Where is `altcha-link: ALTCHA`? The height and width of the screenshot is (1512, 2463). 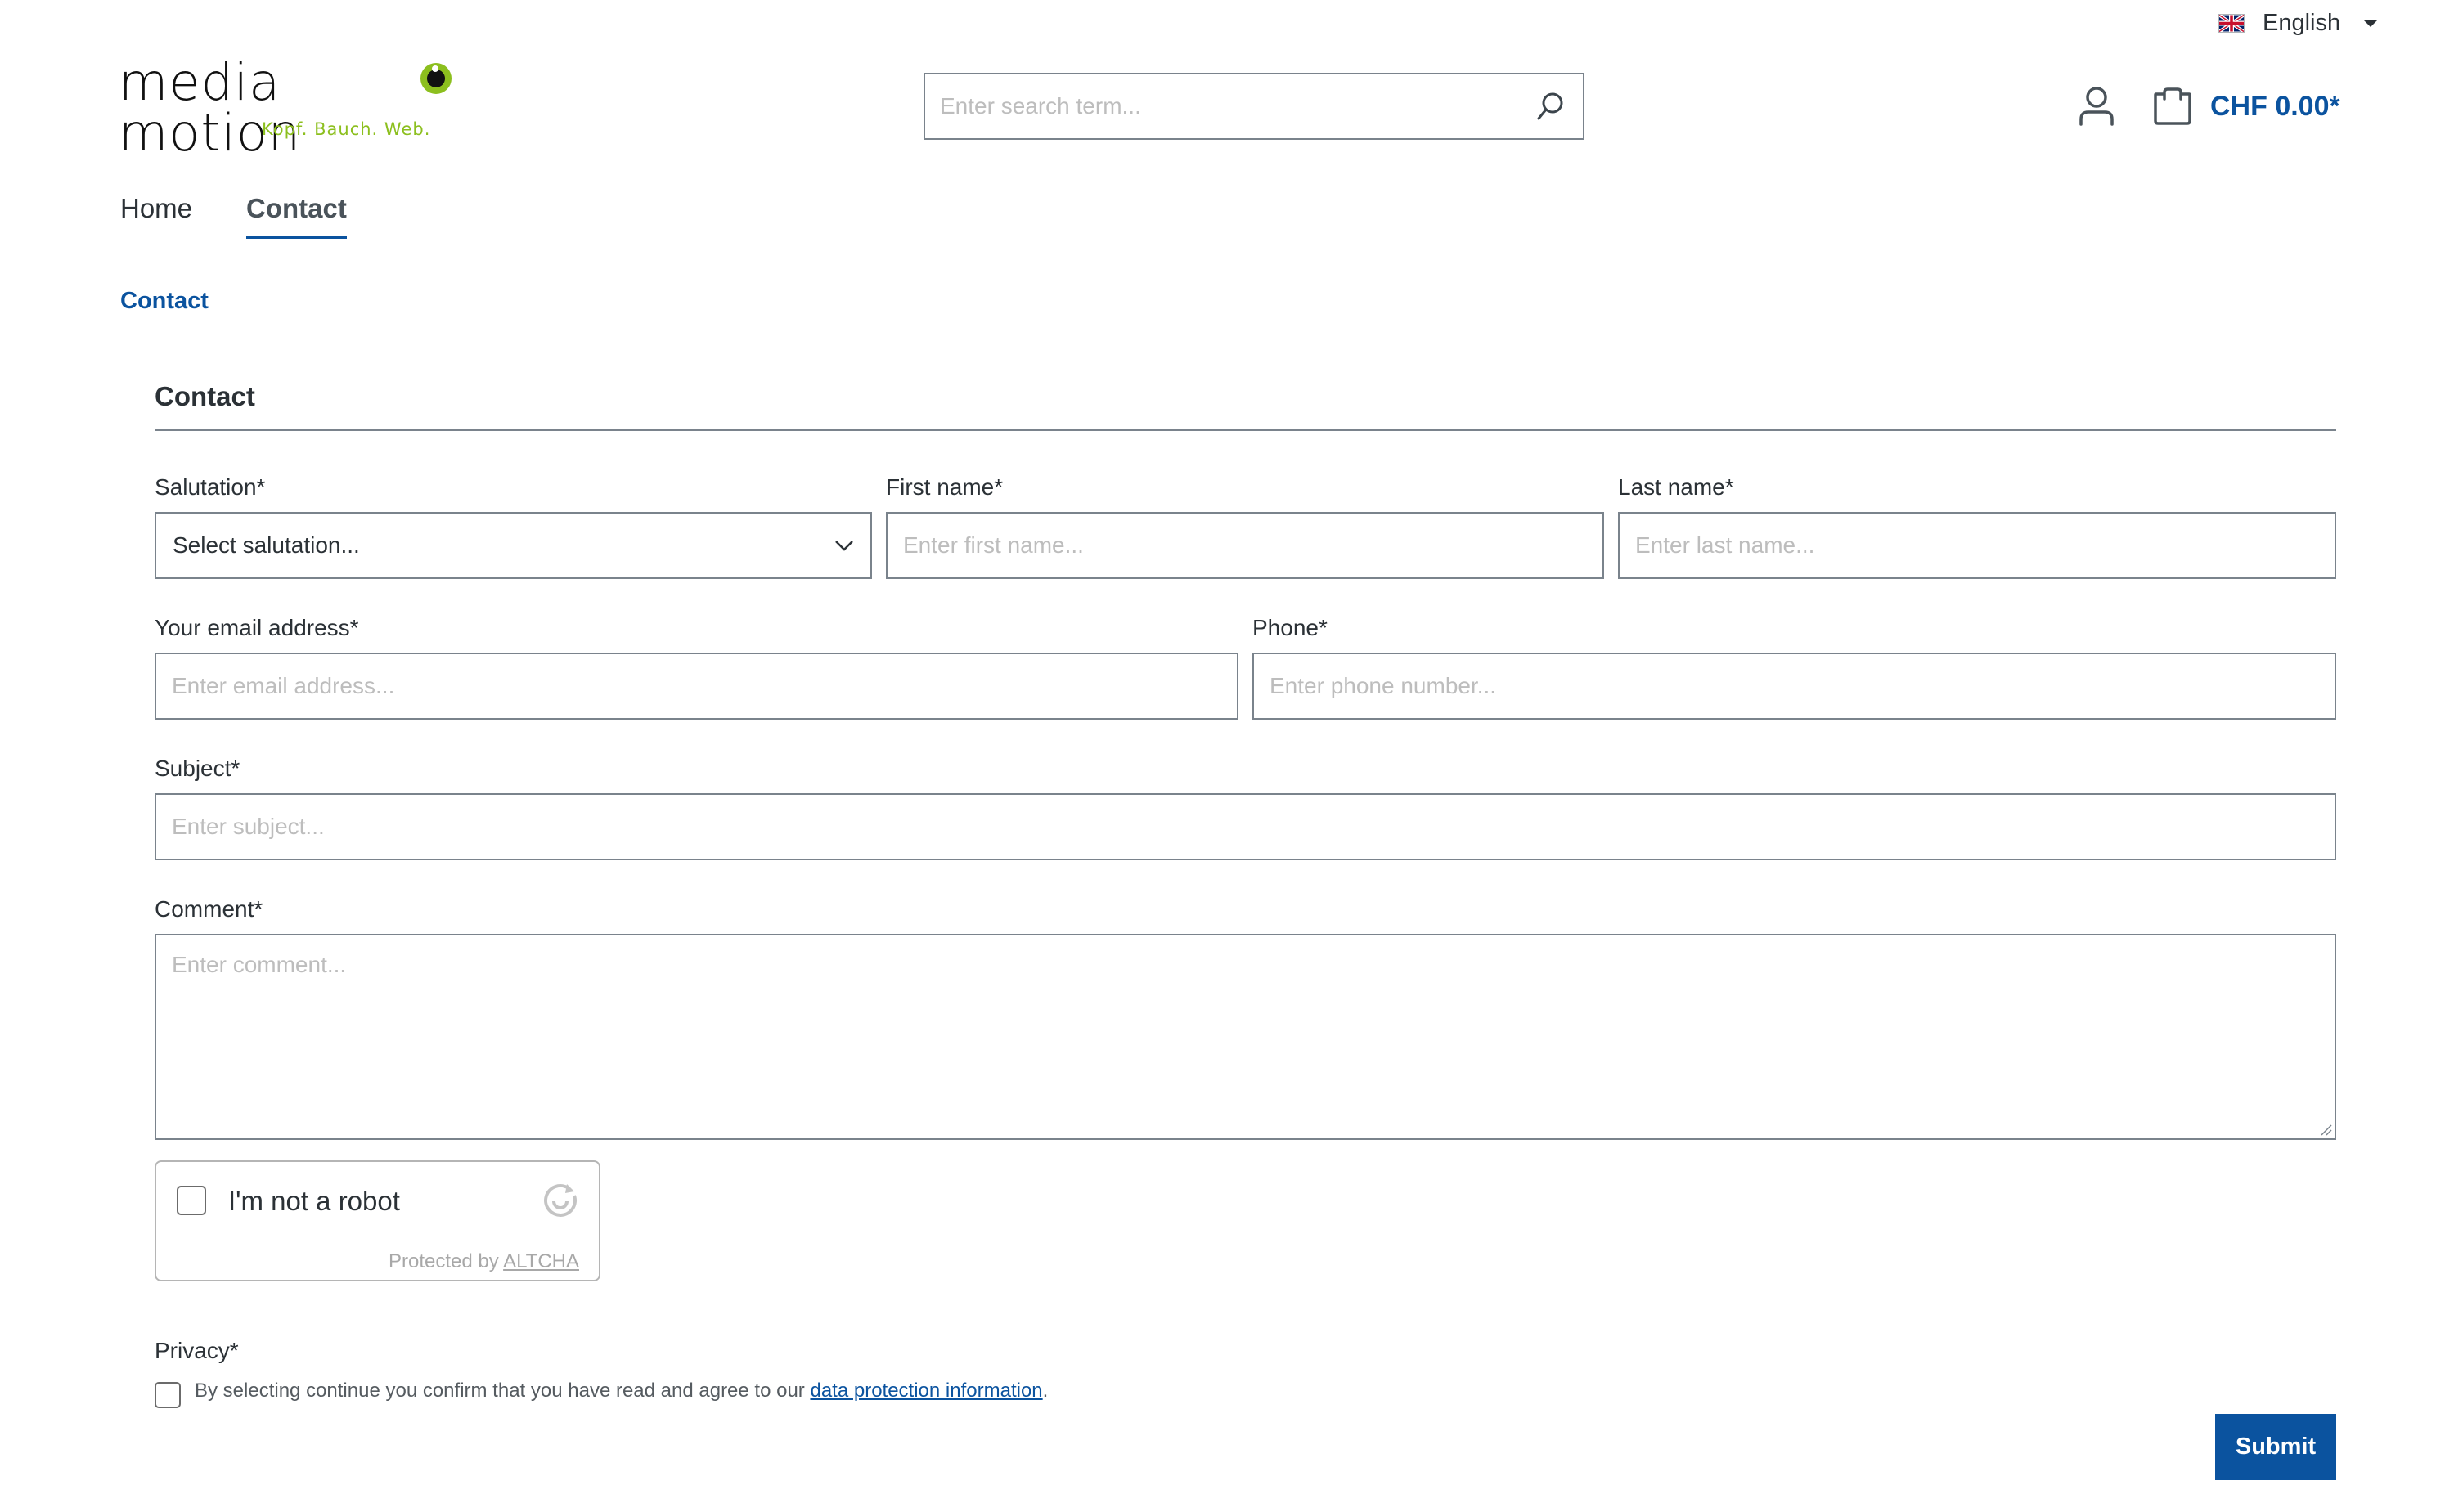
altcha-link: ALTCHA is located at coordinates (541, 1261).